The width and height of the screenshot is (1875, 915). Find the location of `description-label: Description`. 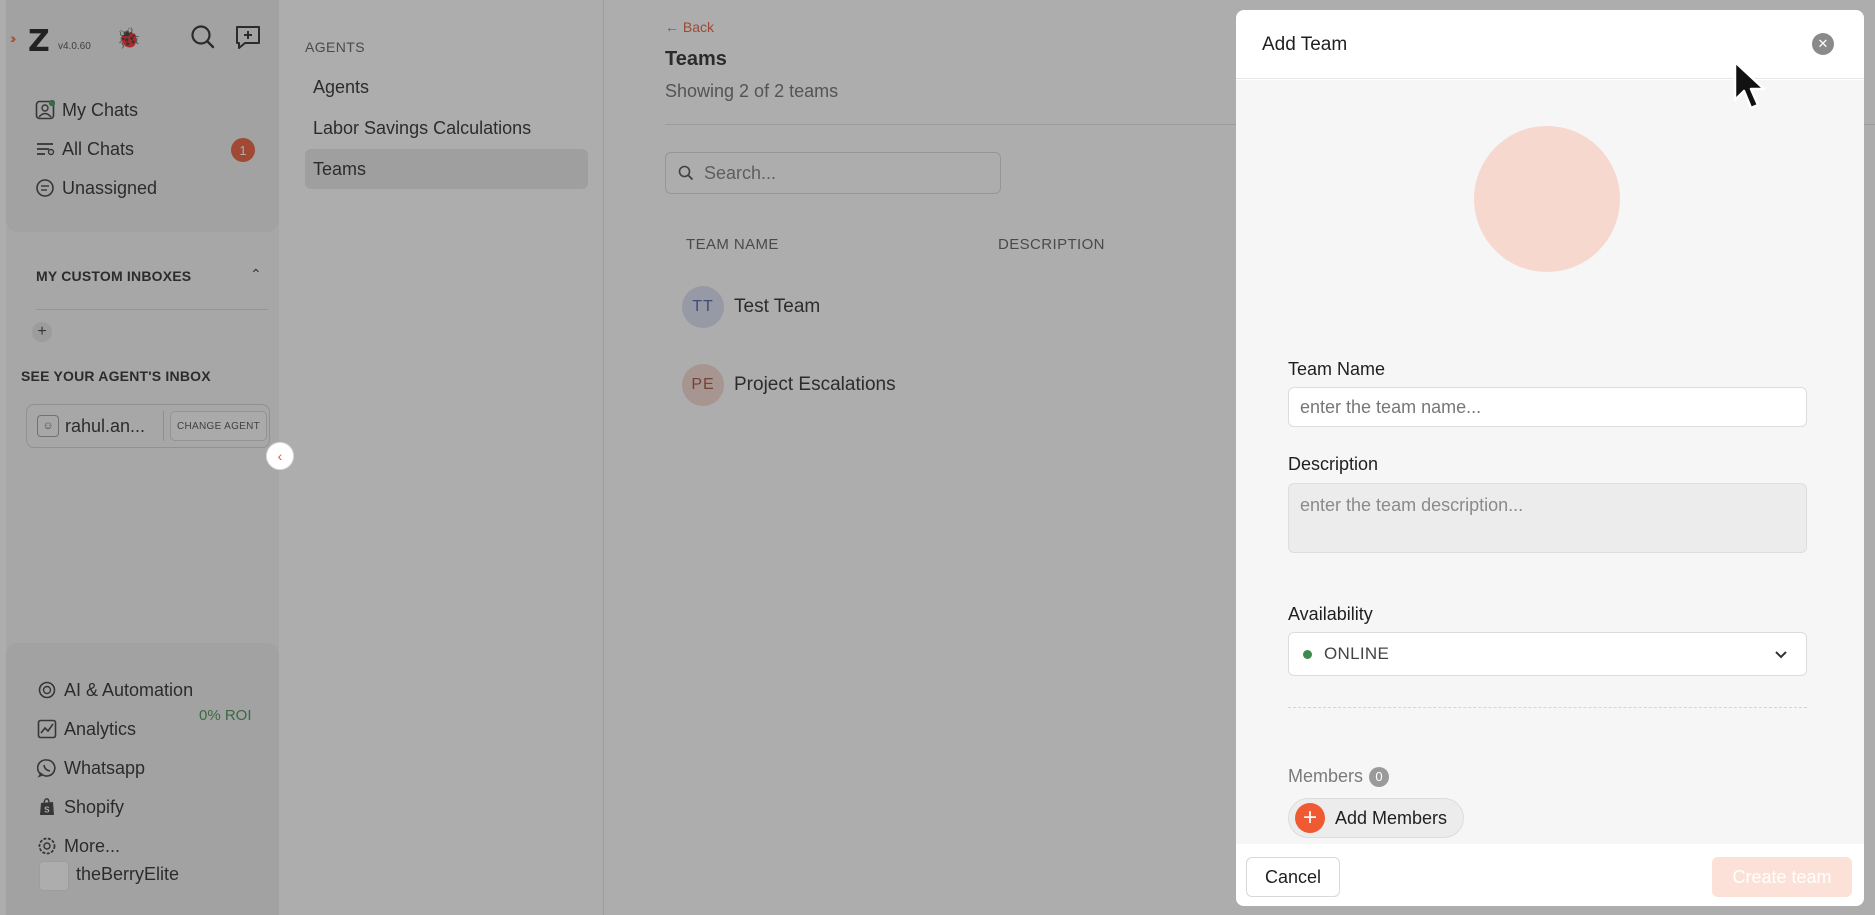

description-label: Description is located at coordinates (1333, 464).